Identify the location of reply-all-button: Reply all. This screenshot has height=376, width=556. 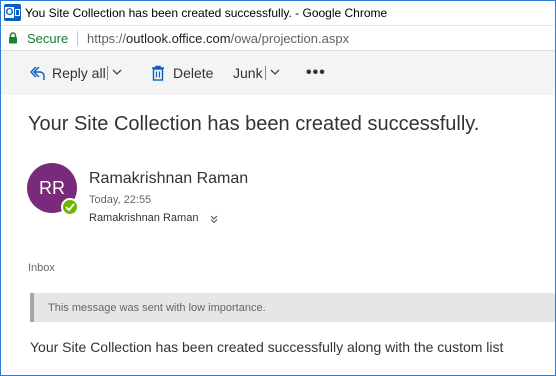
(67, 73).